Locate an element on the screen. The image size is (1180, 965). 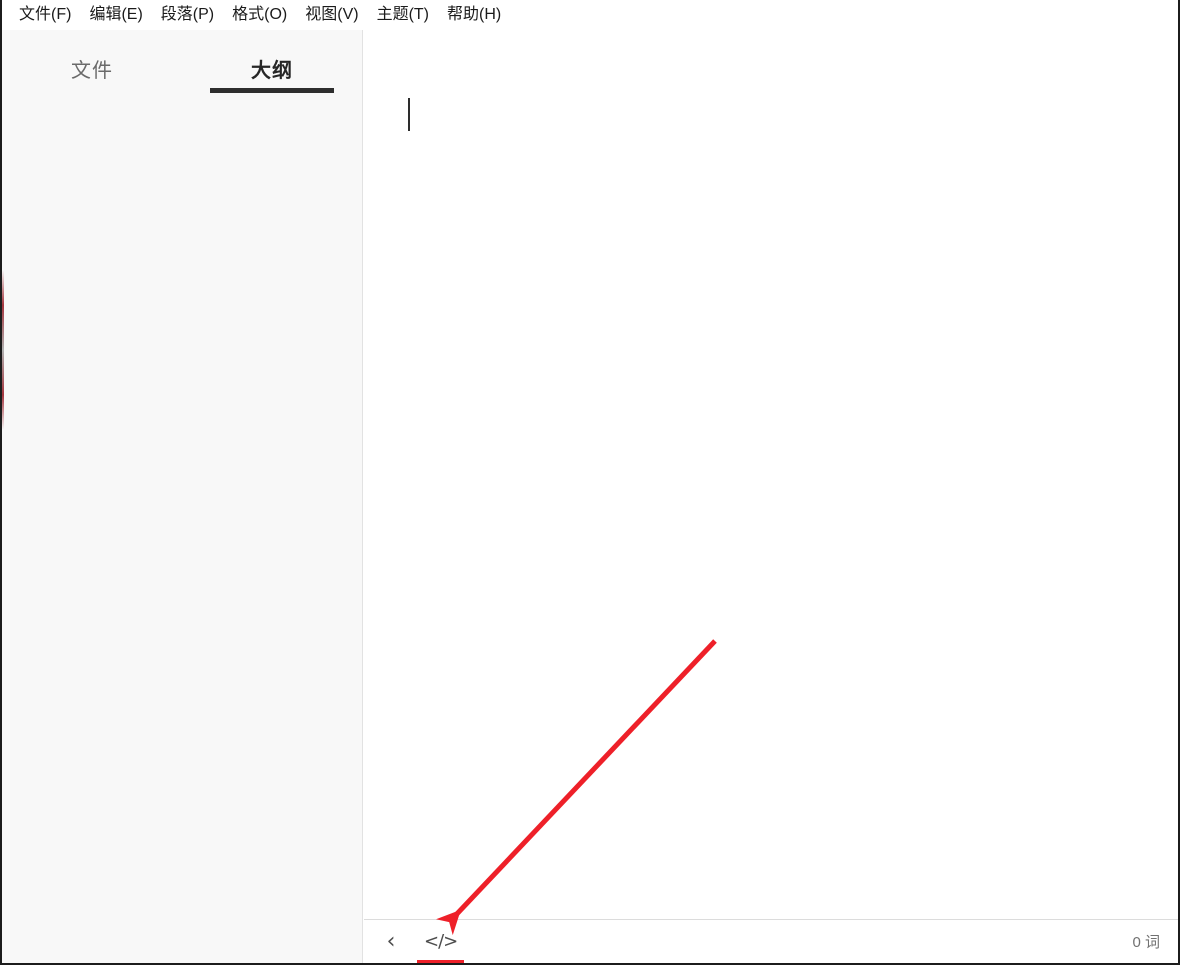
text-caret is located at coordinates (409, 114).